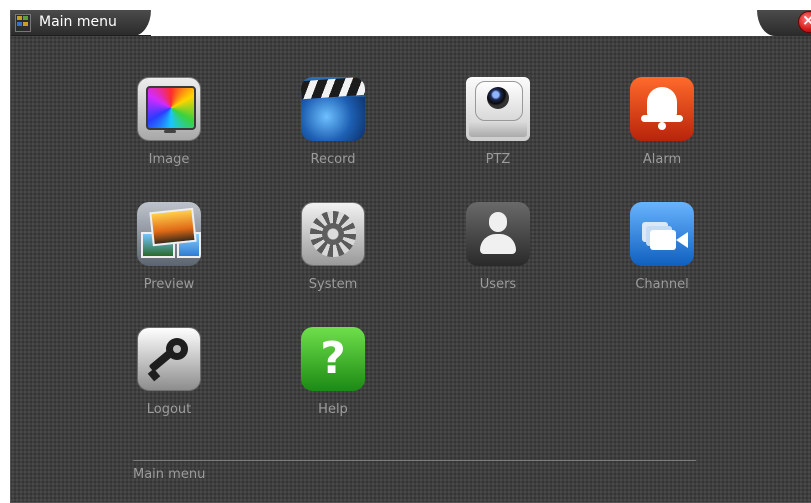 This screenshot has width=811, height=503. Describe the element at coordinates (414, 460) in the screenshot. I see `status-divider` at that location.